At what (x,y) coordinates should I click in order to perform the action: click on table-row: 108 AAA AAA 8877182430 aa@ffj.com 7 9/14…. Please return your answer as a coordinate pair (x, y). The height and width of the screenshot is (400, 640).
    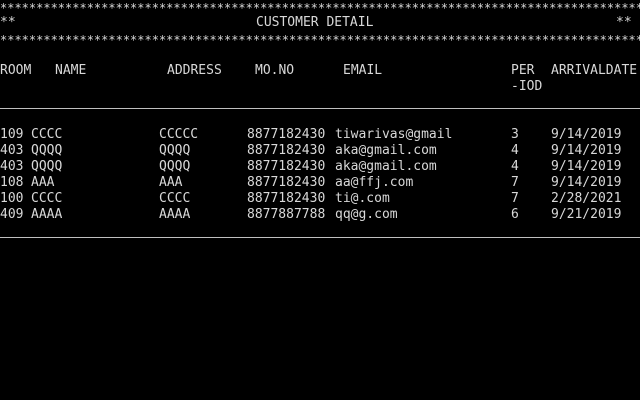
    Looking at the image, I should click on (320, 183).